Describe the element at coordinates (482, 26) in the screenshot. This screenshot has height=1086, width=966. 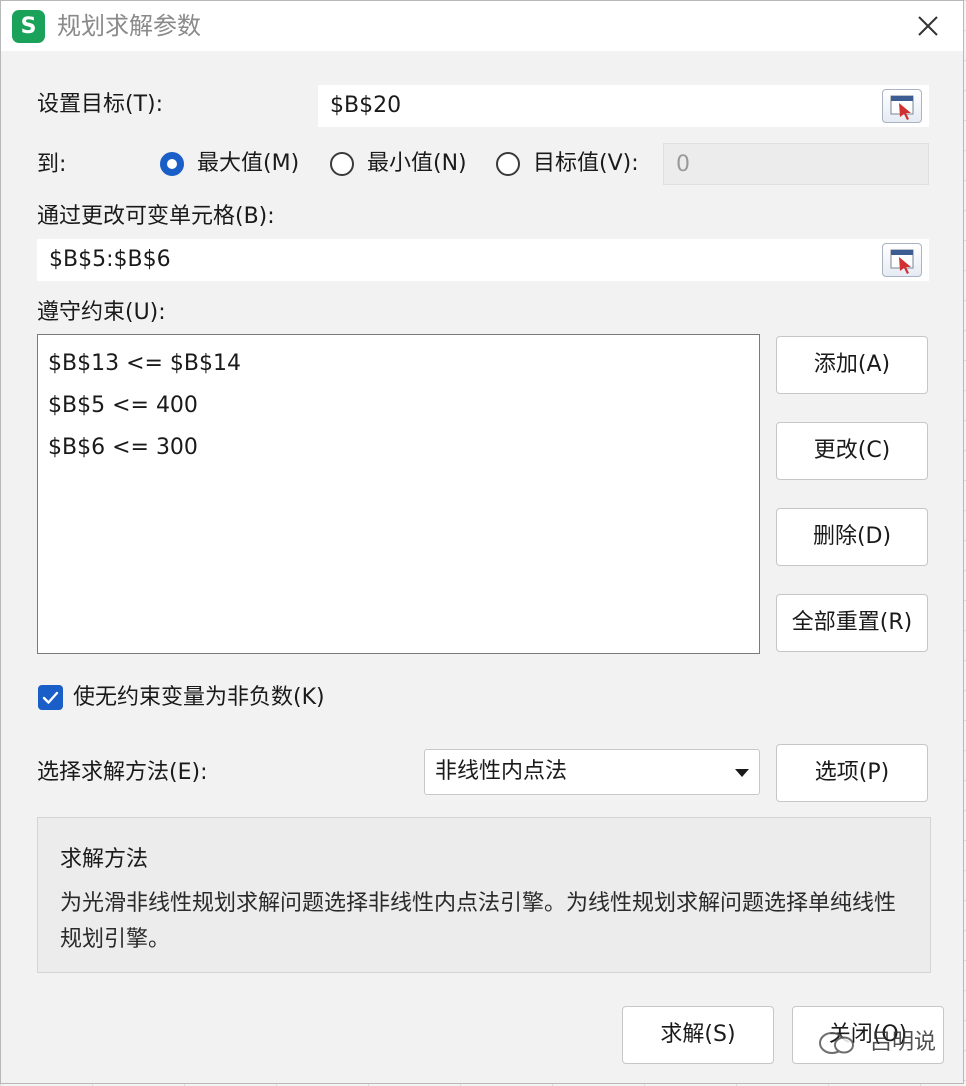
I see `title-bar: S 规划求解参数` at that location.